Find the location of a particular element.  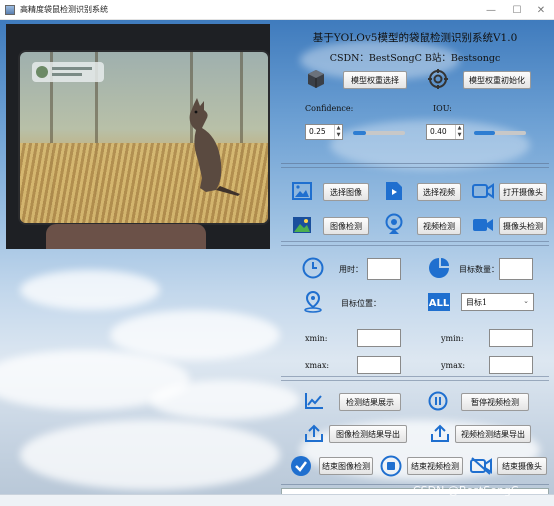

iou-slider-fill is located at coordinates (484, 133).